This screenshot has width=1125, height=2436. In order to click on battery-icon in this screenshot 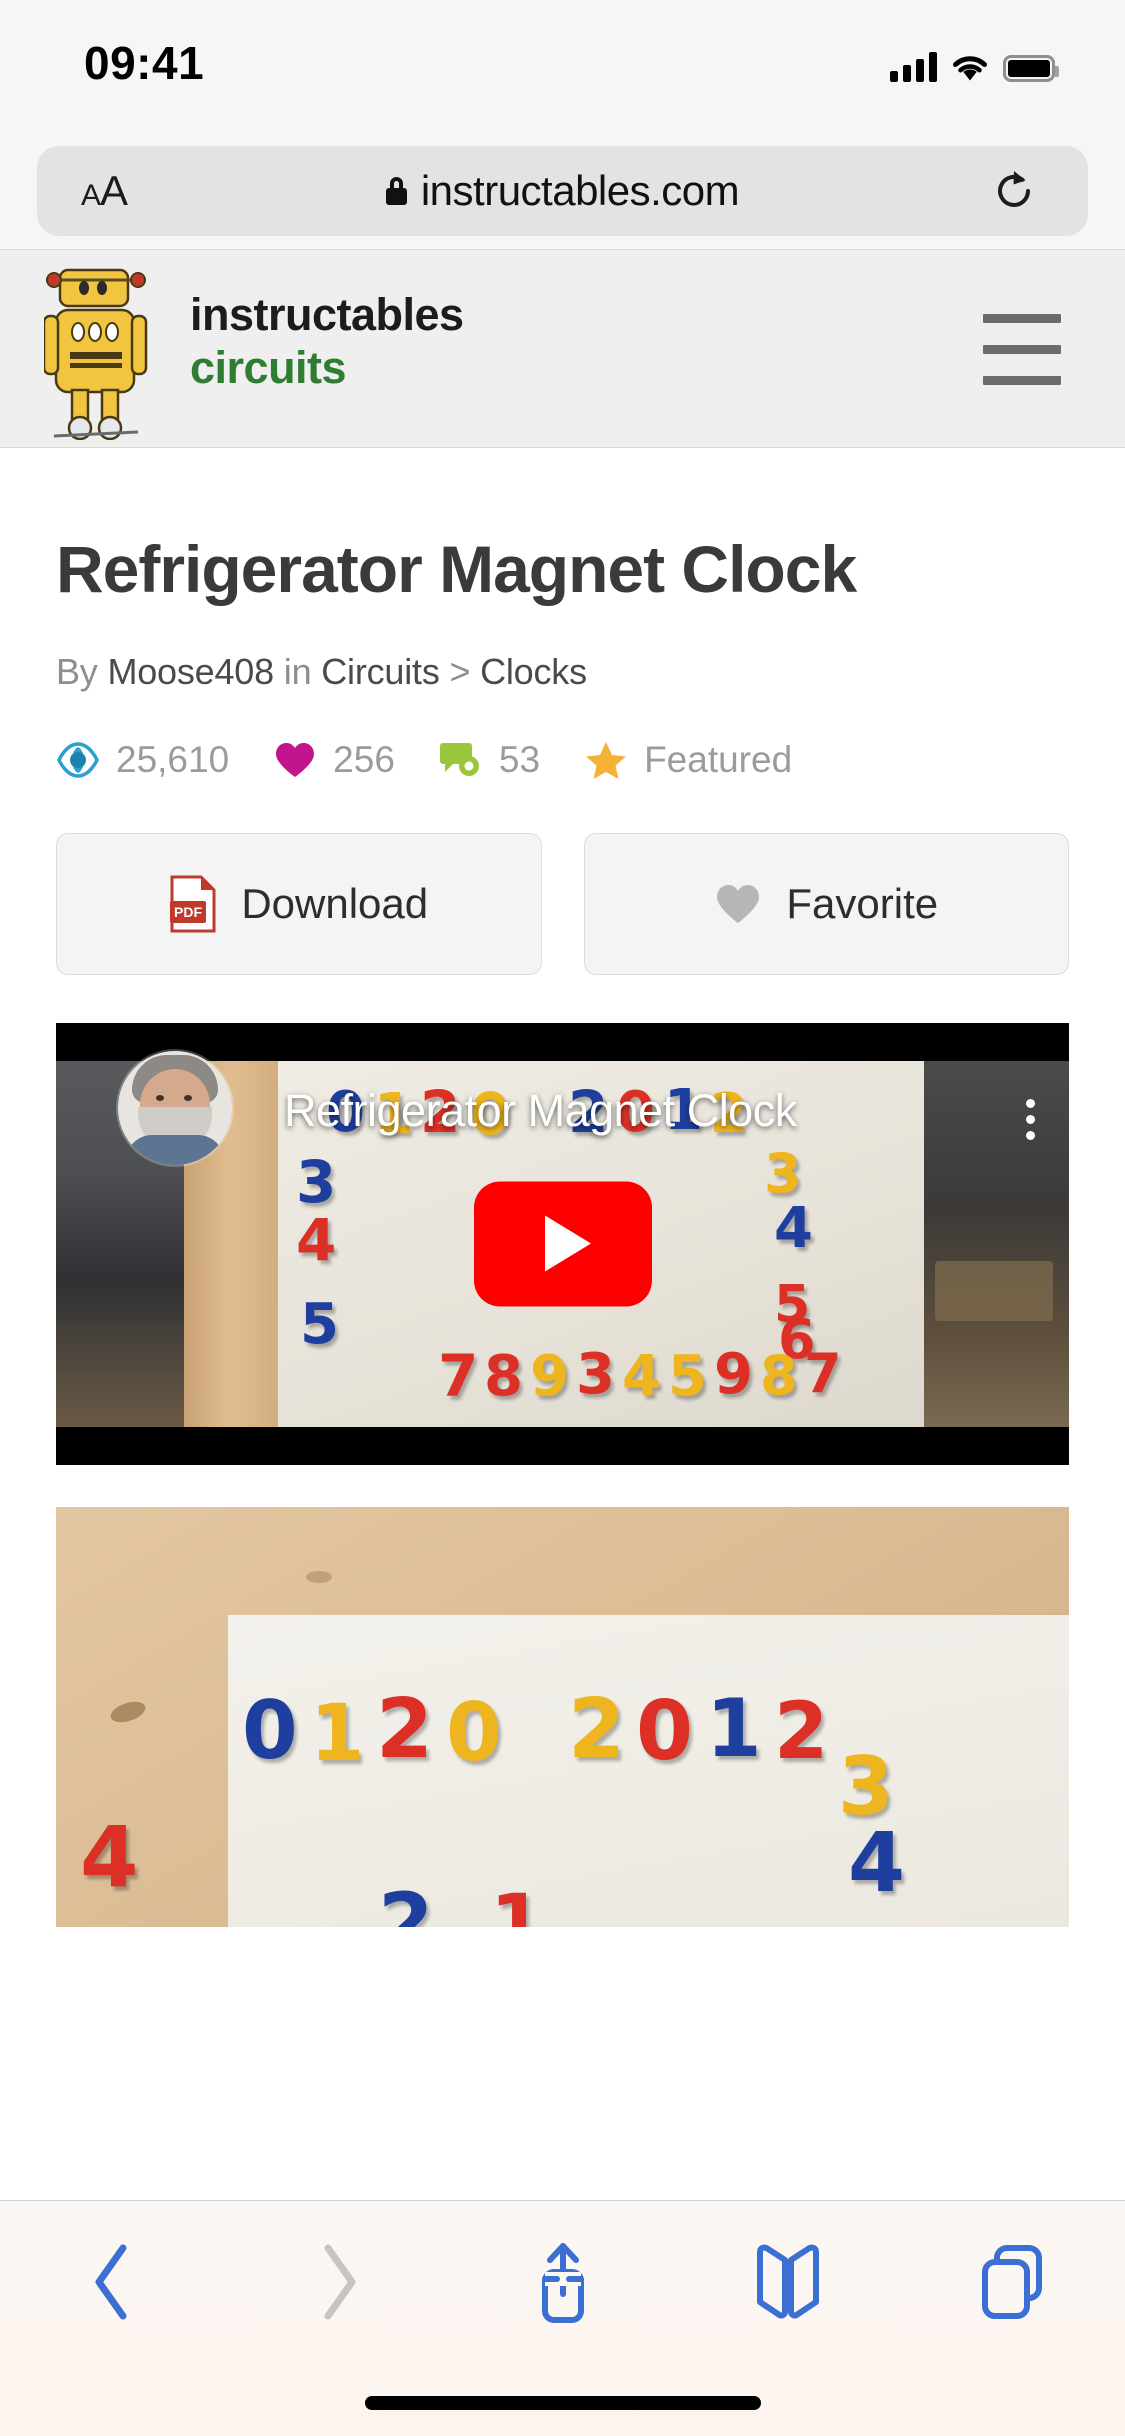, I will do `click(1031, 68)`.